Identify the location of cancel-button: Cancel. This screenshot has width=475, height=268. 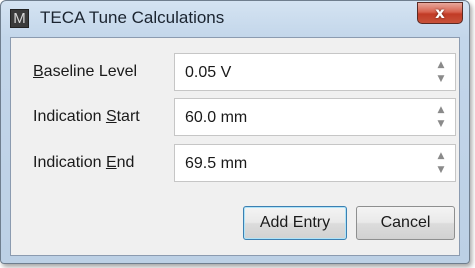
(405, 223).